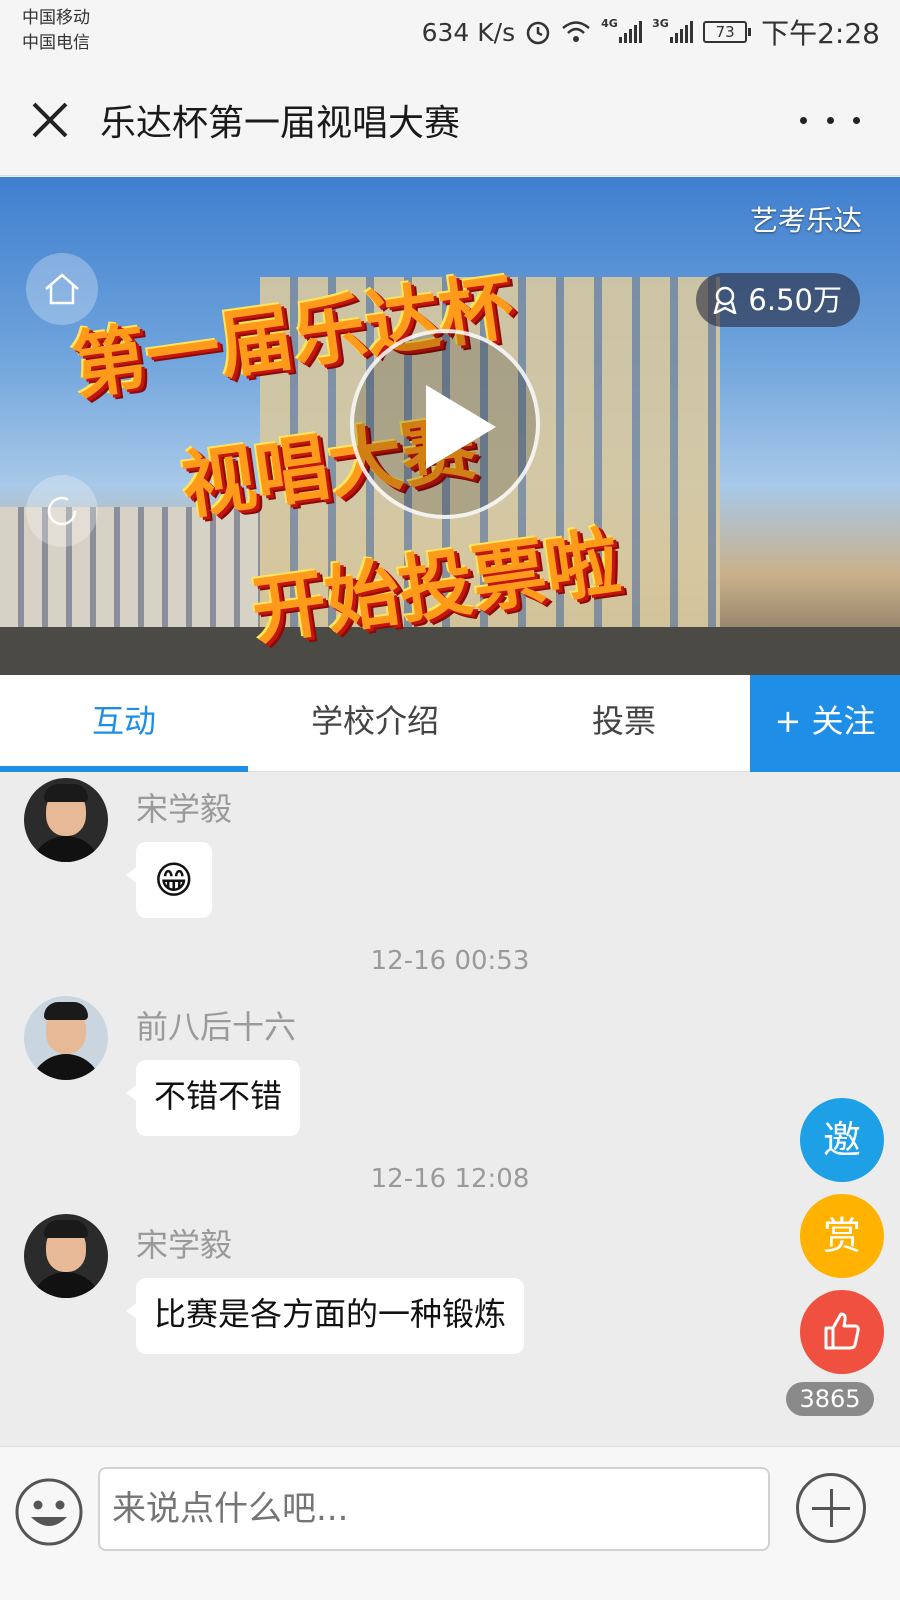 Image resolution: width=900 pixels, height=1600 pixels. I want to click on refresh-icon, so click(62, 511).